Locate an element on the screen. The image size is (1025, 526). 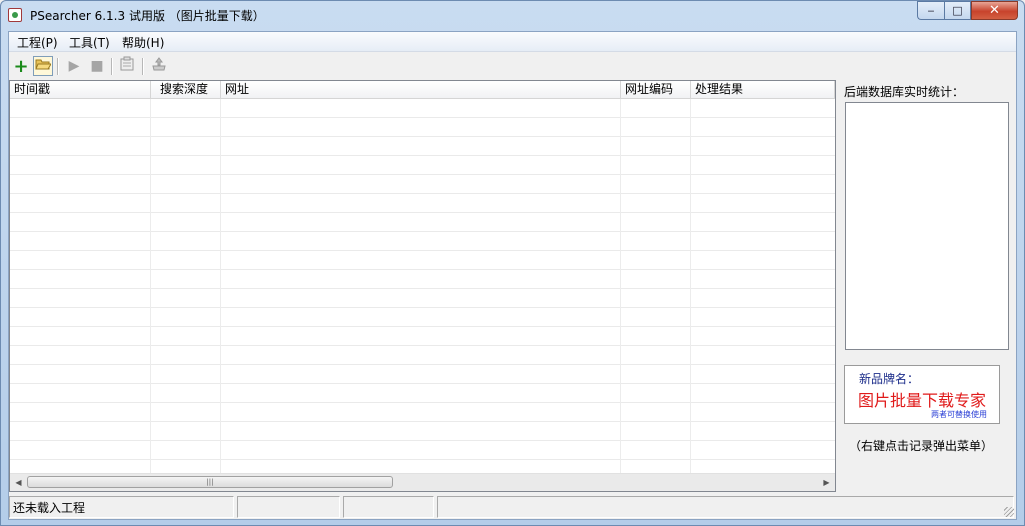
open-project-button is located at coordinates (43, 66).